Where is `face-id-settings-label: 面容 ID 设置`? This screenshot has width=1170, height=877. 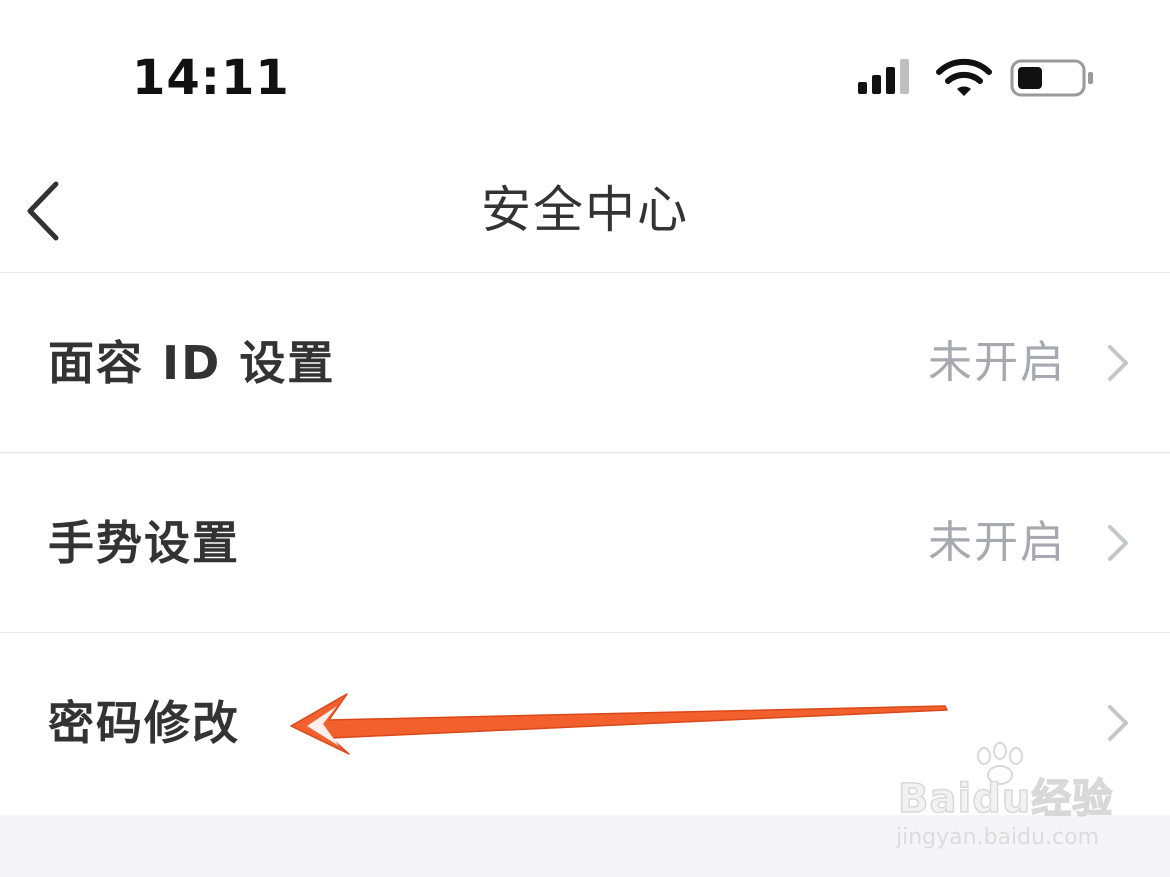 face-id-settings-label: 面容 ID 设置 is located at coordinates (192, 363).